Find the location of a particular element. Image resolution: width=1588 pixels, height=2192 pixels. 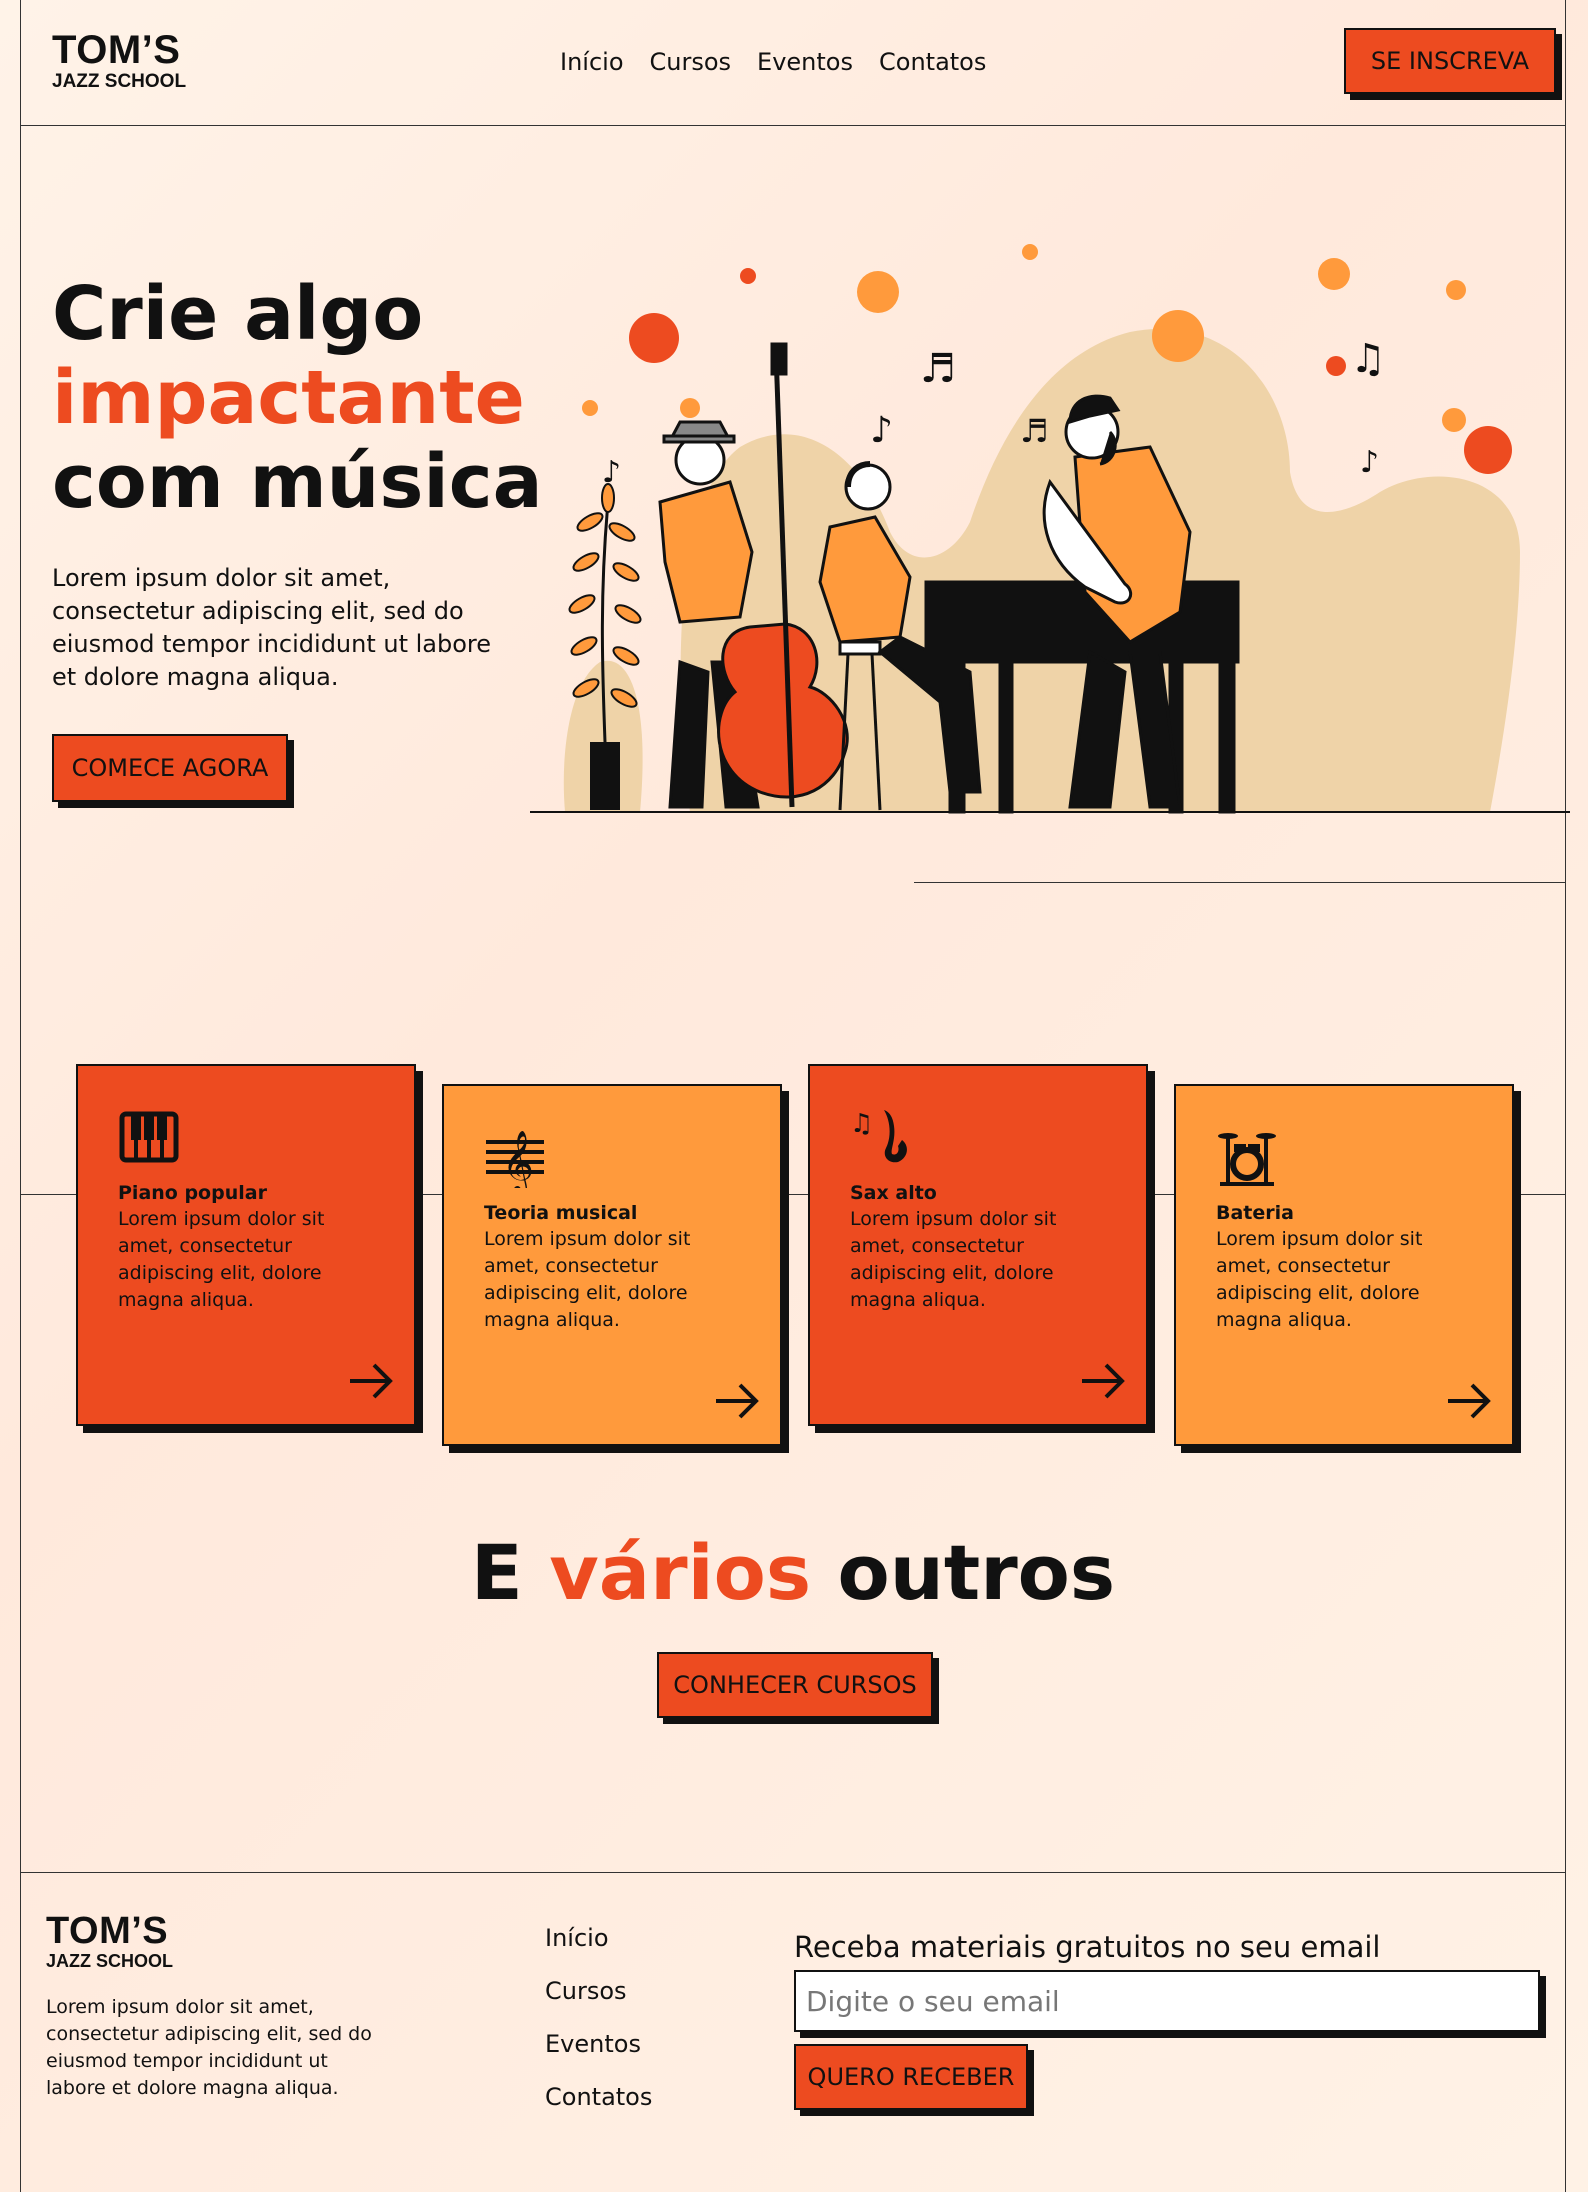

footer-link-eventos: Eventos is located at coordinates (598, 2044).